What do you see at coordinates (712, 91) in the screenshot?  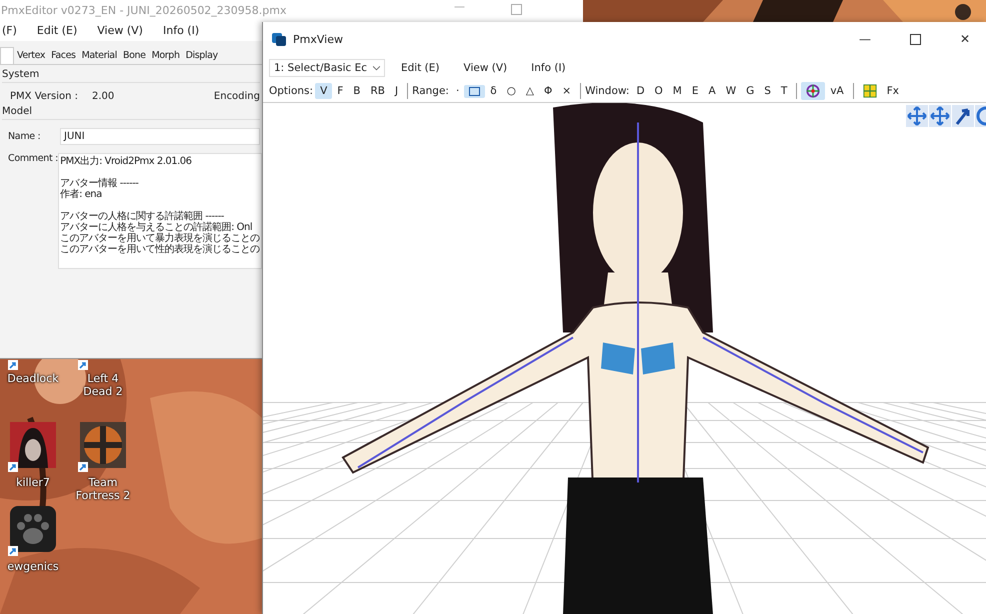 I see `window-button: A` at bounding box center [712, 91].